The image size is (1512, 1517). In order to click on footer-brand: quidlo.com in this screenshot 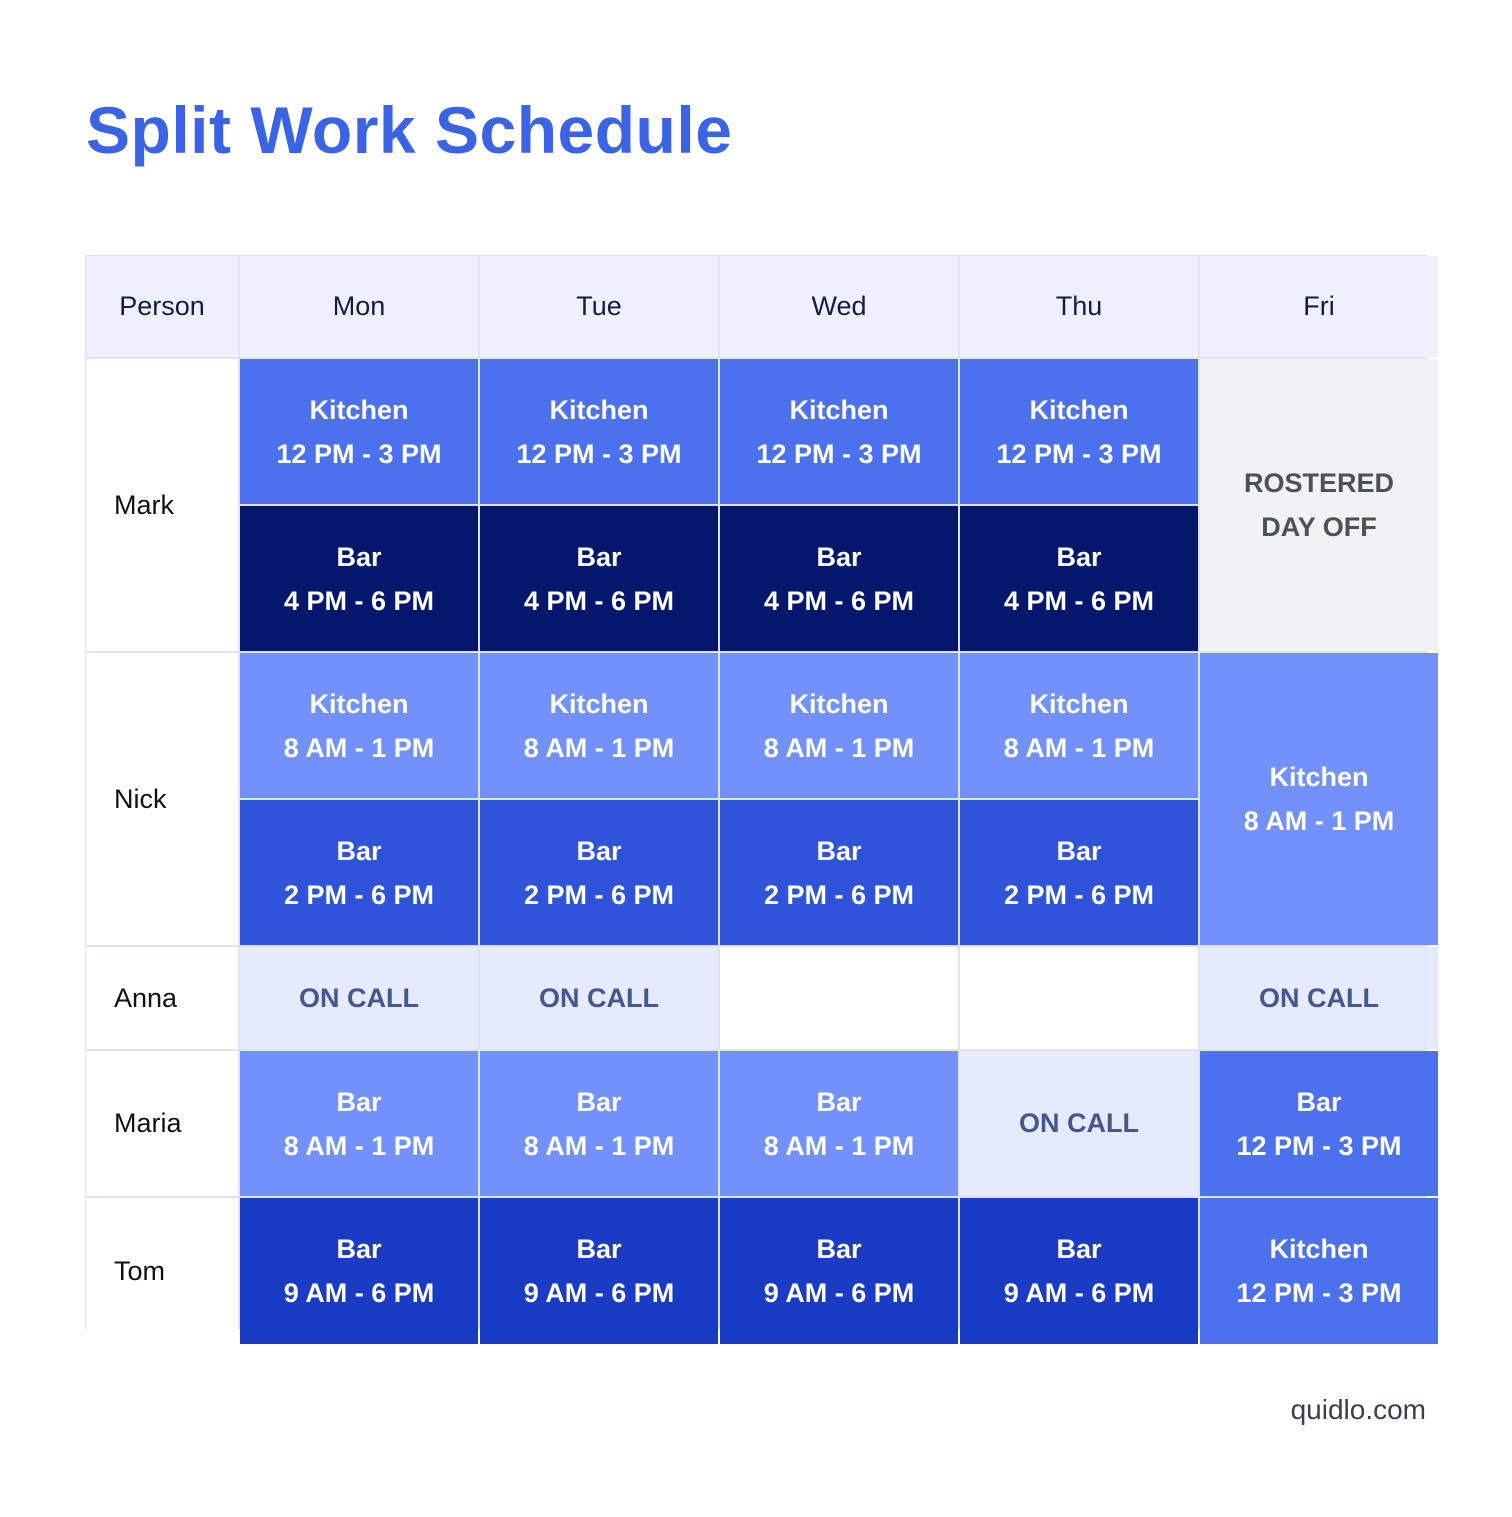, I will do `click(1358, 1409)`.